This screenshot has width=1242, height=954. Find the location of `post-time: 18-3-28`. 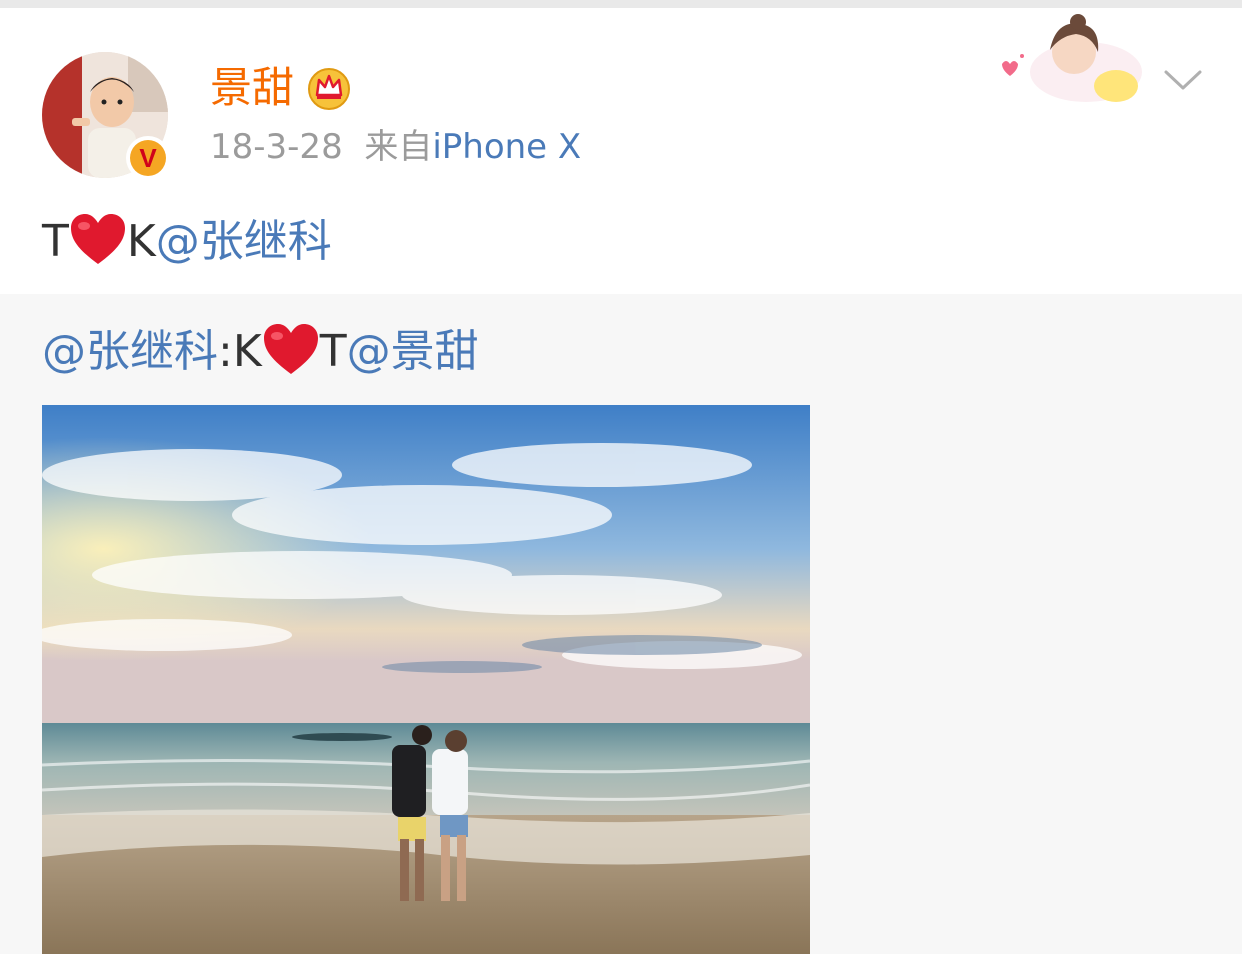

post-time: 18-3-28 is located at coordinates (276, 147).